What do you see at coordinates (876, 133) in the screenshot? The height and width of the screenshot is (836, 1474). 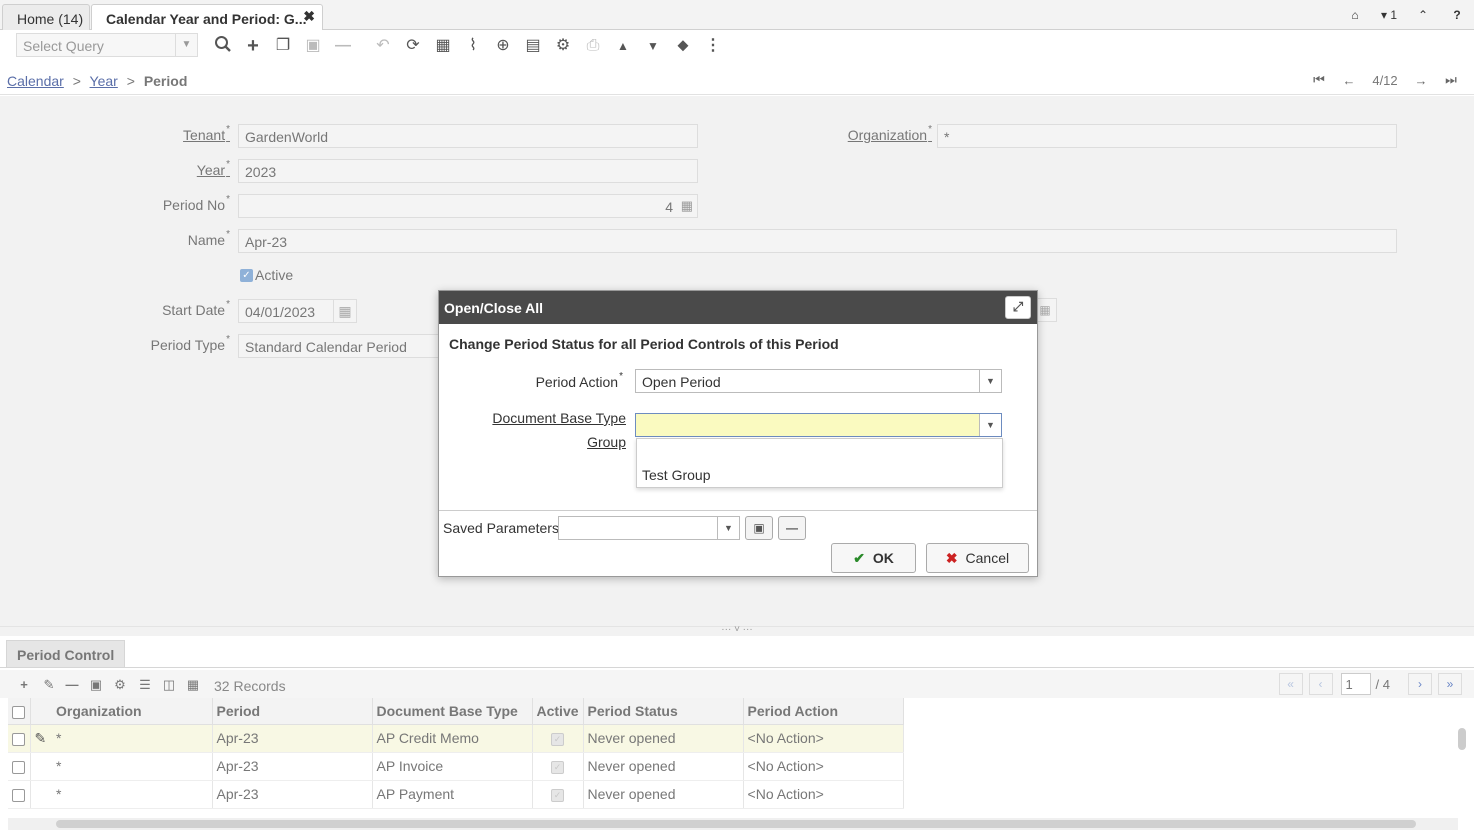 I see `organization-label: Organization*` at bounding box center [876, 133].